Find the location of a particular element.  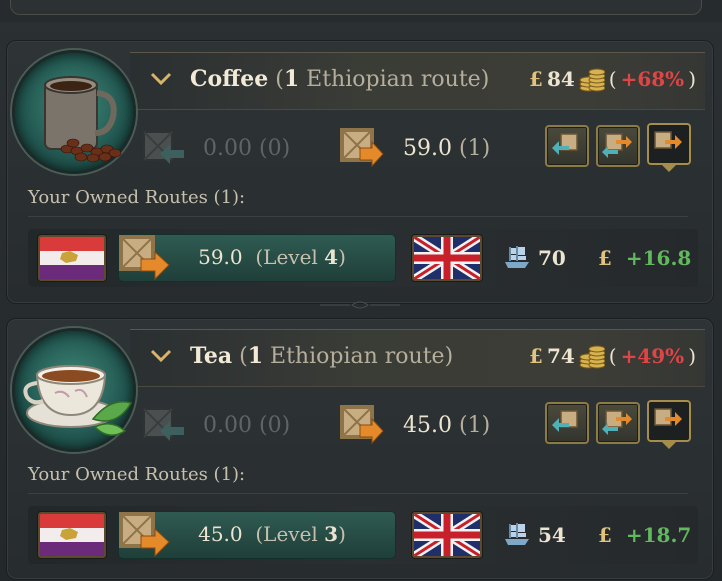

export-amount: 45.0 is located at coordinates (427, 425).